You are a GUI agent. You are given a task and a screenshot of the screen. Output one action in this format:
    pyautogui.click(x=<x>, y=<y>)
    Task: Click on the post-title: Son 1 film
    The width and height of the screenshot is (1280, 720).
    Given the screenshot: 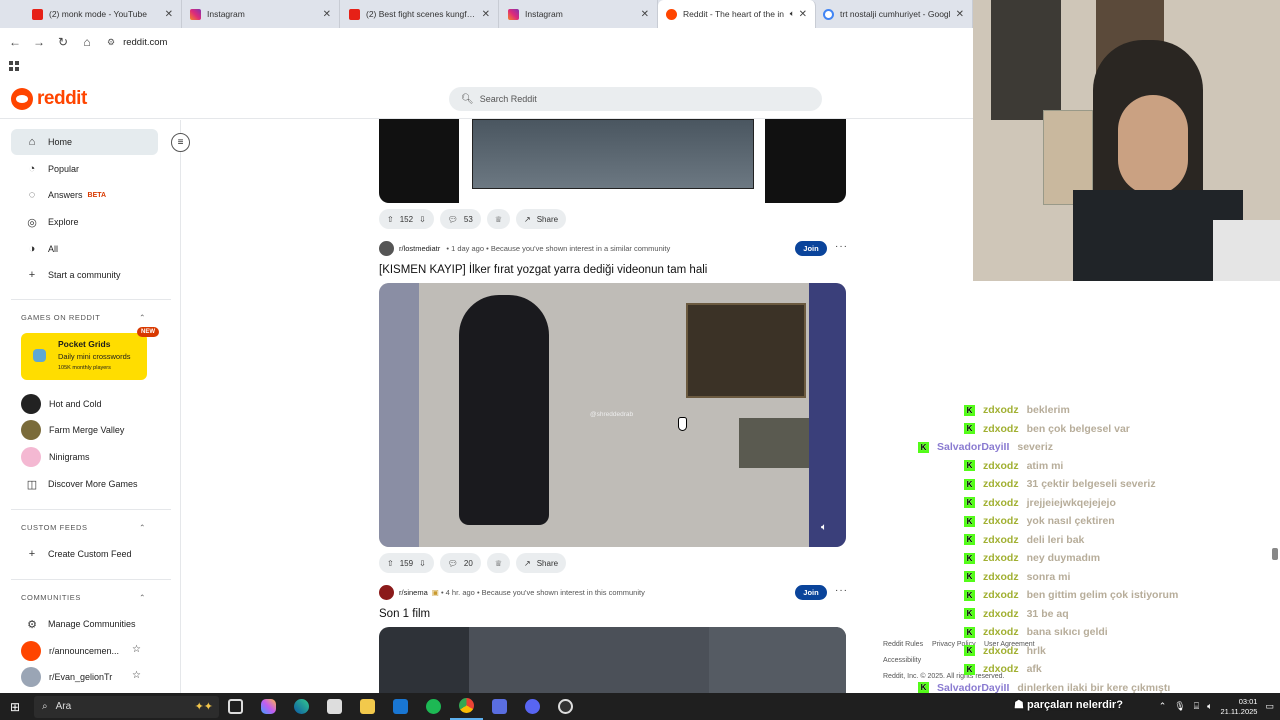 What is the action you would take?
    pyautogui.click(x=404, y=614)
    